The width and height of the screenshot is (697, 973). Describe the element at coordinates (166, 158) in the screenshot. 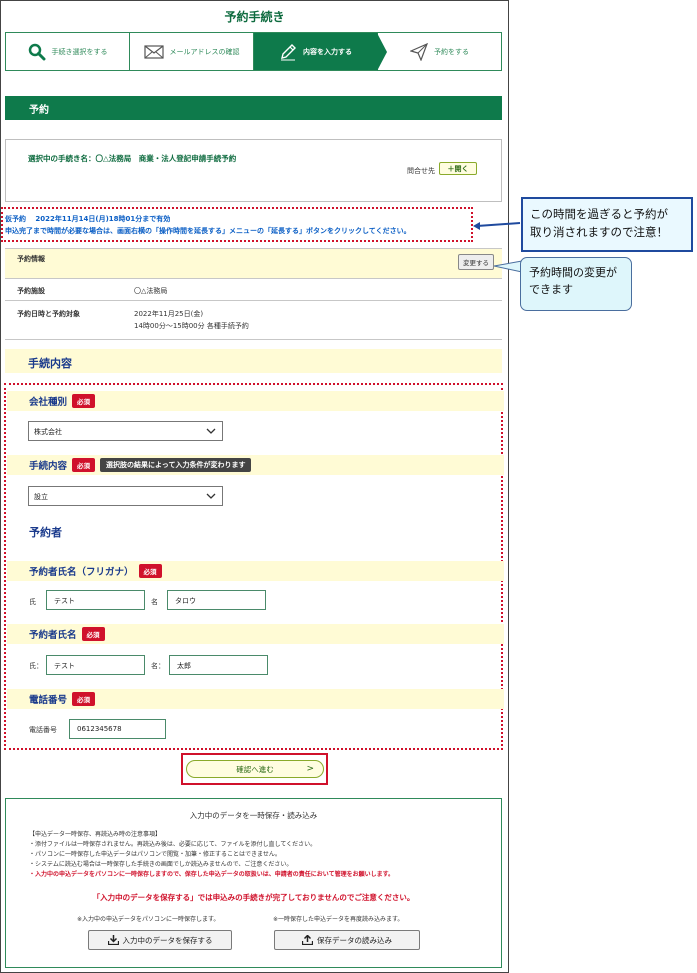

I see `selected-procedure-value: 〇△法務局 商業・法人登記申請手続予約` at that location.